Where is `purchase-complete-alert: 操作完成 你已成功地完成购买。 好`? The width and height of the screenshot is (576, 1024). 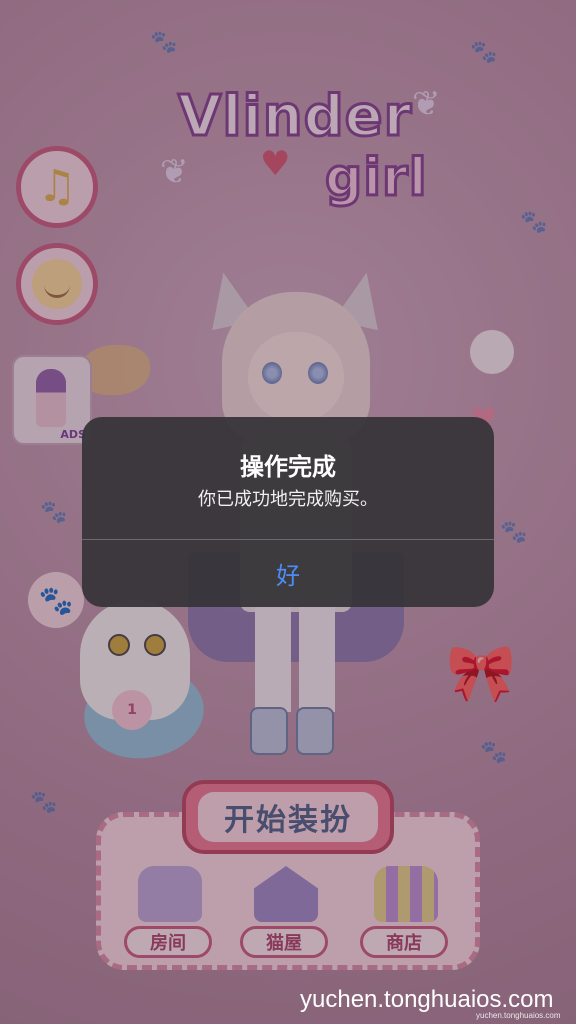
purchase-complete-alert: 操作完成 你已成功地完成购买。 好 is located at coordinates (288, 512).